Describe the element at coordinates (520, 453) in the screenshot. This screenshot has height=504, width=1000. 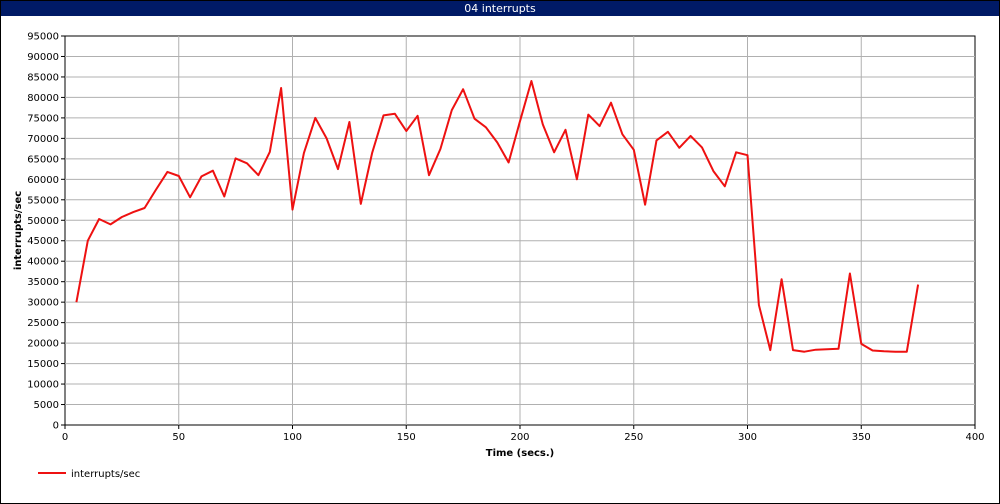
I see `x-axis-title: Time (secs.)` at that location.